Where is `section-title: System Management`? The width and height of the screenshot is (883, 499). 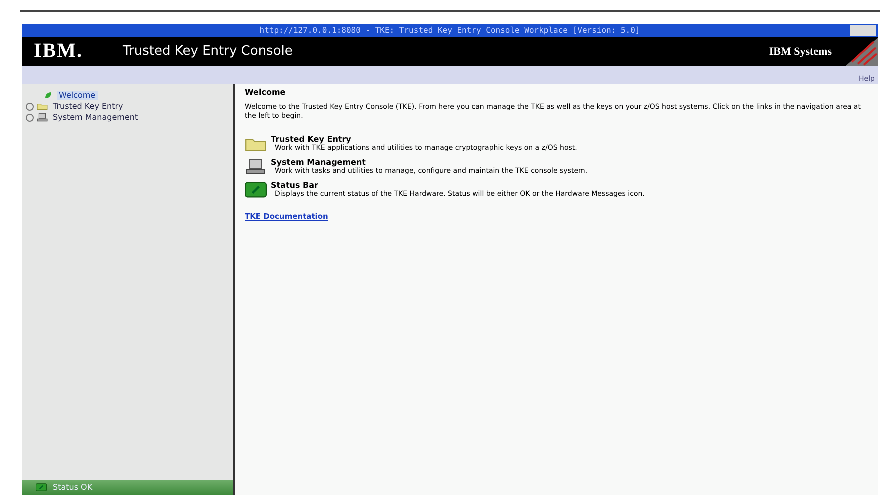
section-title: System Management is located at coordinates (429, 163).